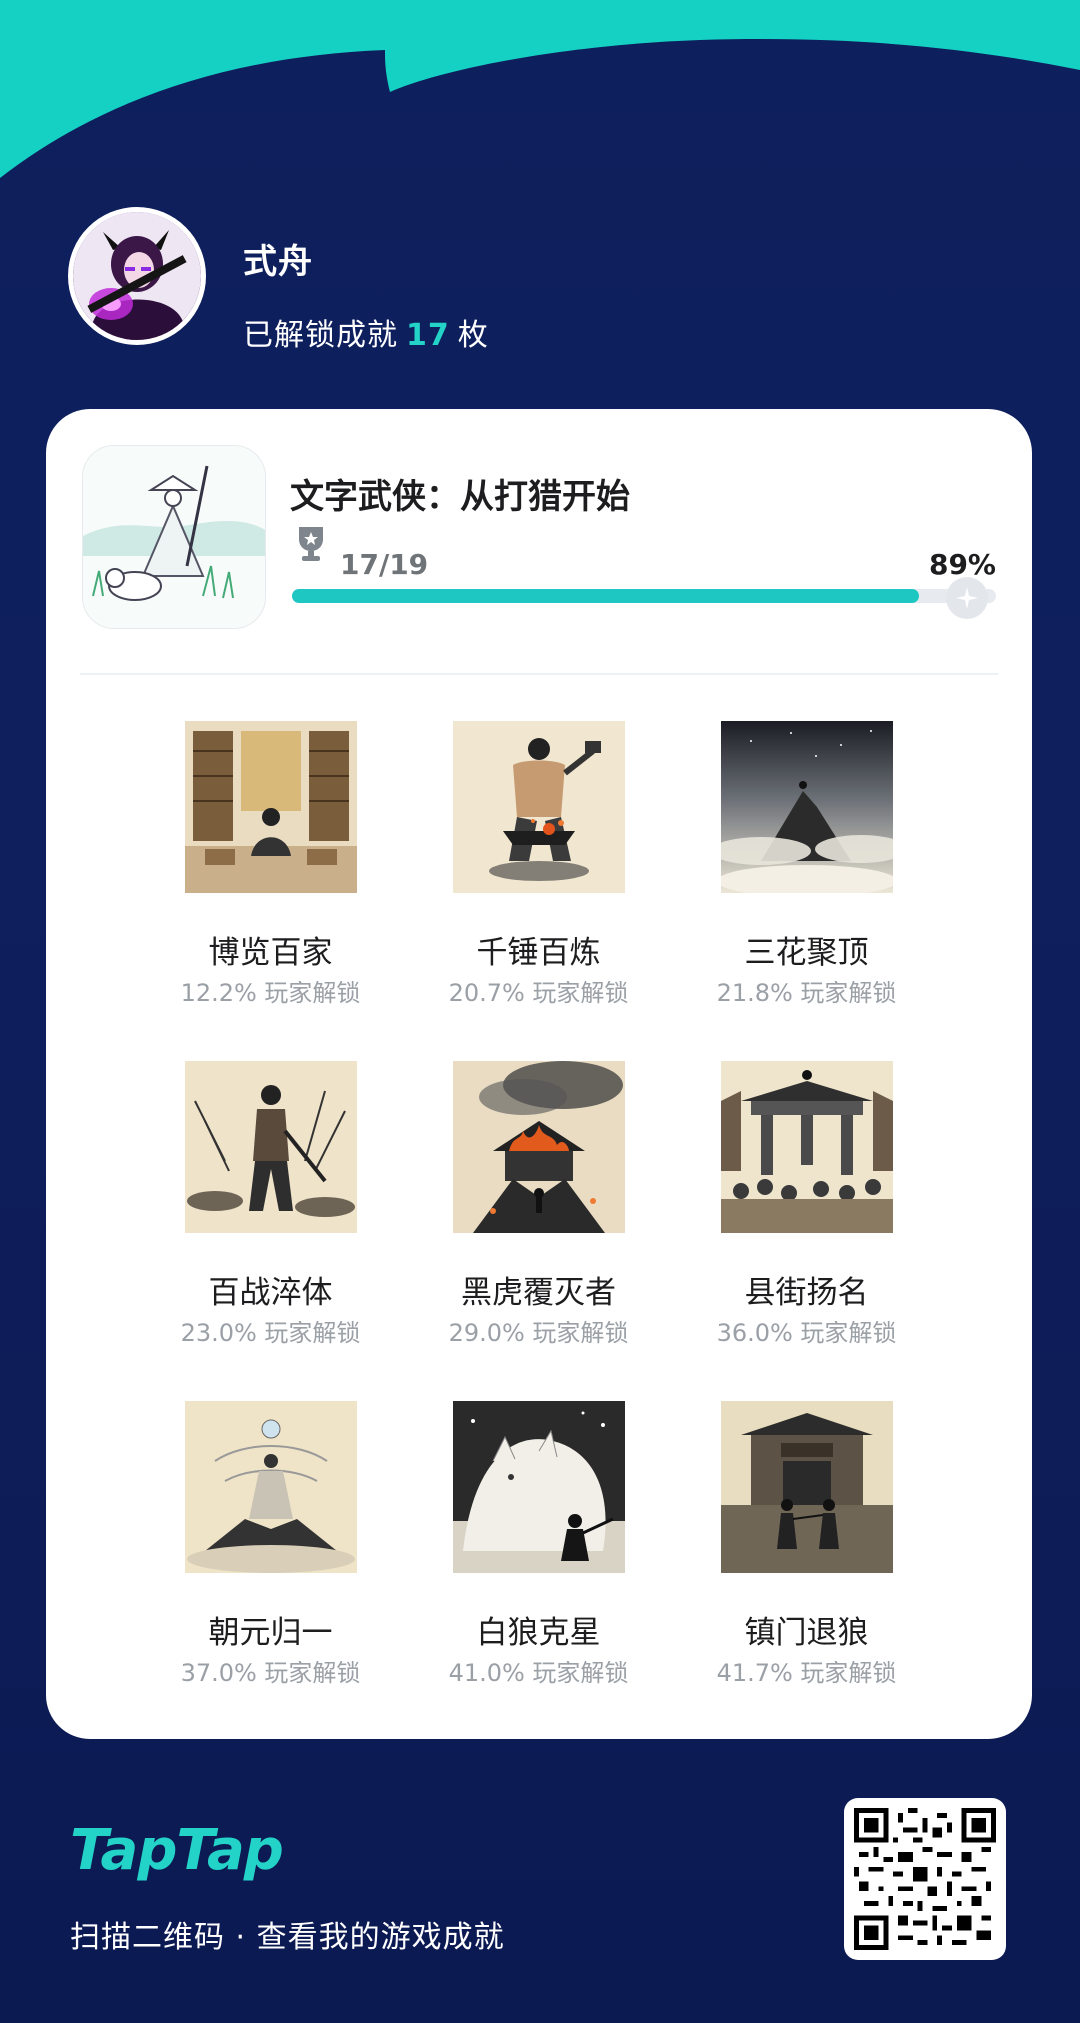 The height and width of the screenshot is (2023, 1080). What do you see at coordinates (287, 1937) in the screenshot?
I see `footer-caption: 扫描二维码 · 查看我的游戏成就` at bounding box center [287, 1937].